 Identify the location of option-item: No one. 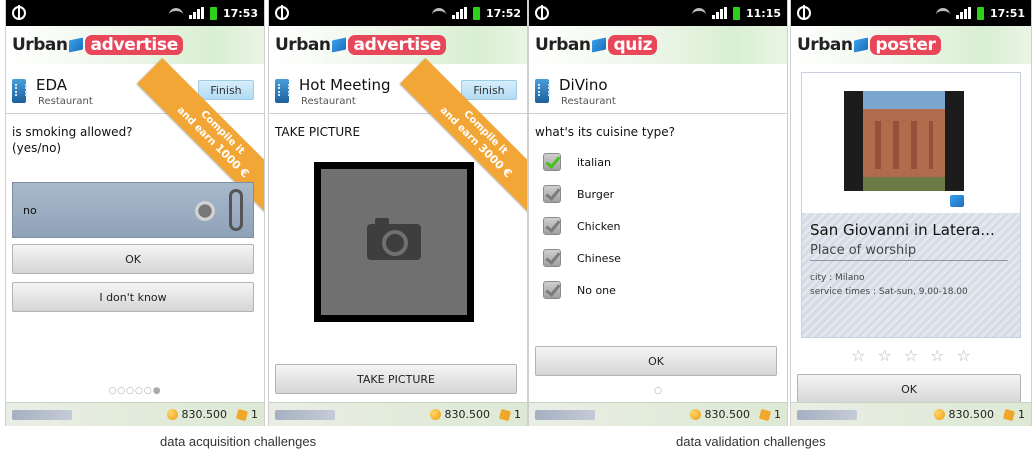
(660, 290).